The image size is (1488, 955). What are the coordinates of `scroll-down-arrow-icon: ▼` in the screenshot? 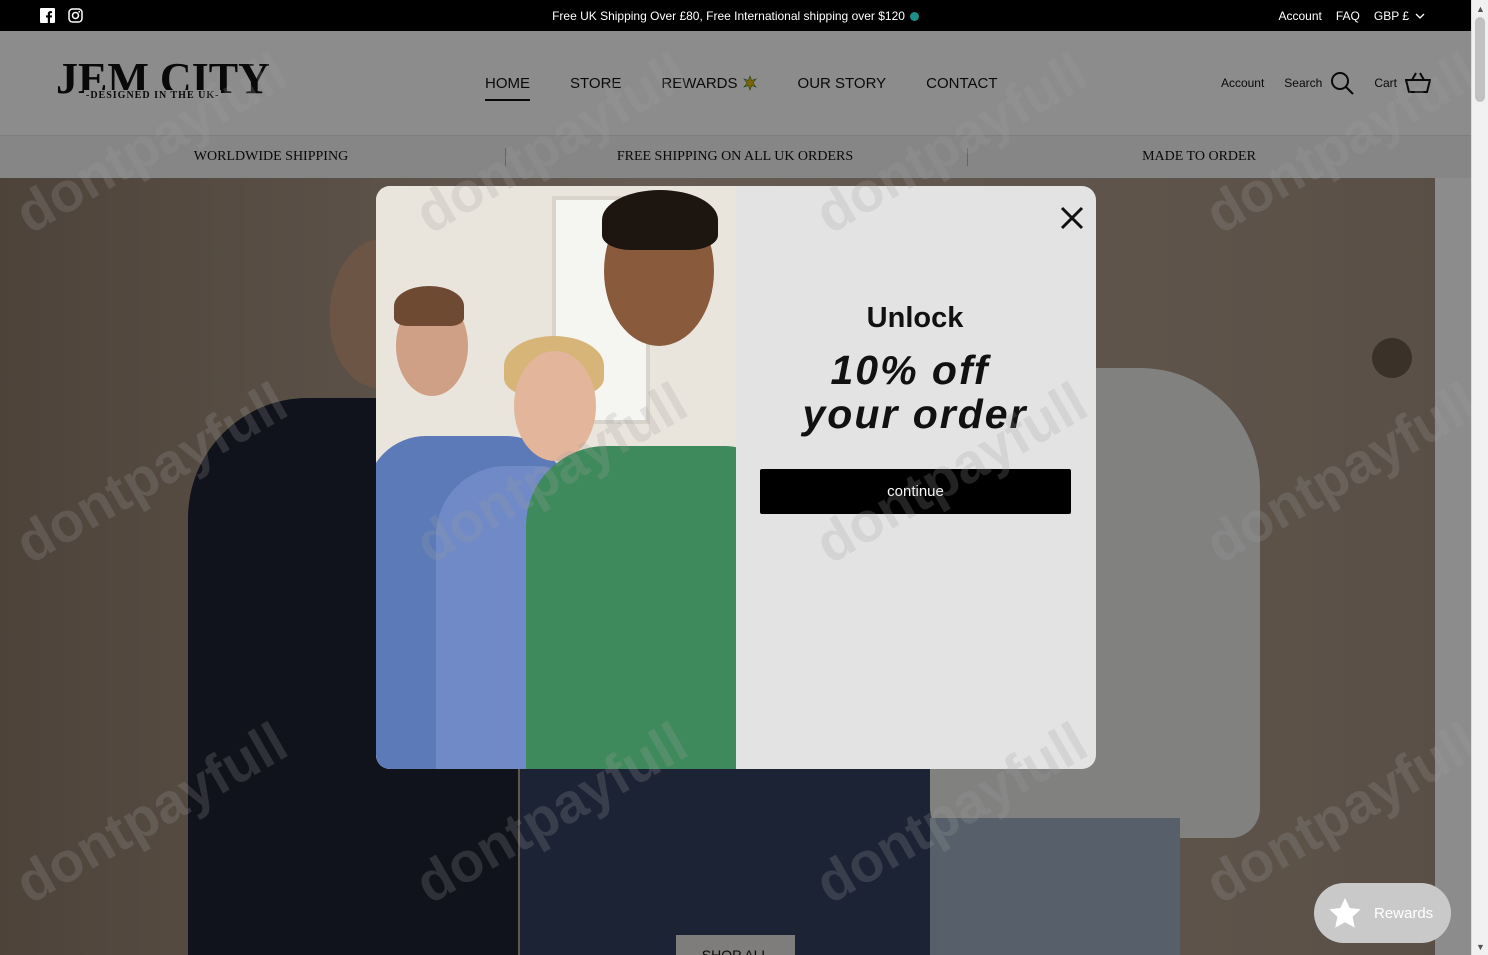 It's located at (1480, 947).